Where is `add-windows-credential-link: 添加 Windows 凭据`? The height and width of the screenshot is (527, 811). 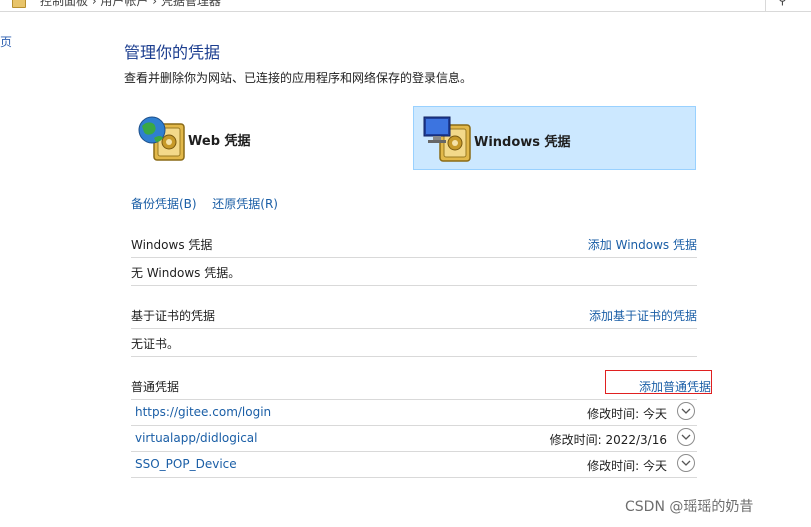 add-windows-credential-link: 添加 Windows 凭据 is located at coordinates (642, 244).